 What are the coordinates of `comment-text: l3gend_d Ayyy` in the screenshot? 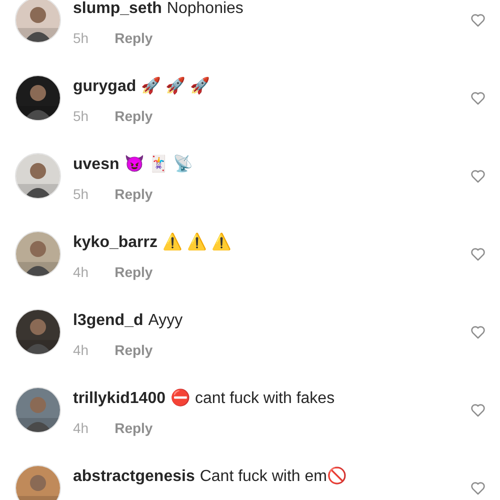 It's located at (128, 321).